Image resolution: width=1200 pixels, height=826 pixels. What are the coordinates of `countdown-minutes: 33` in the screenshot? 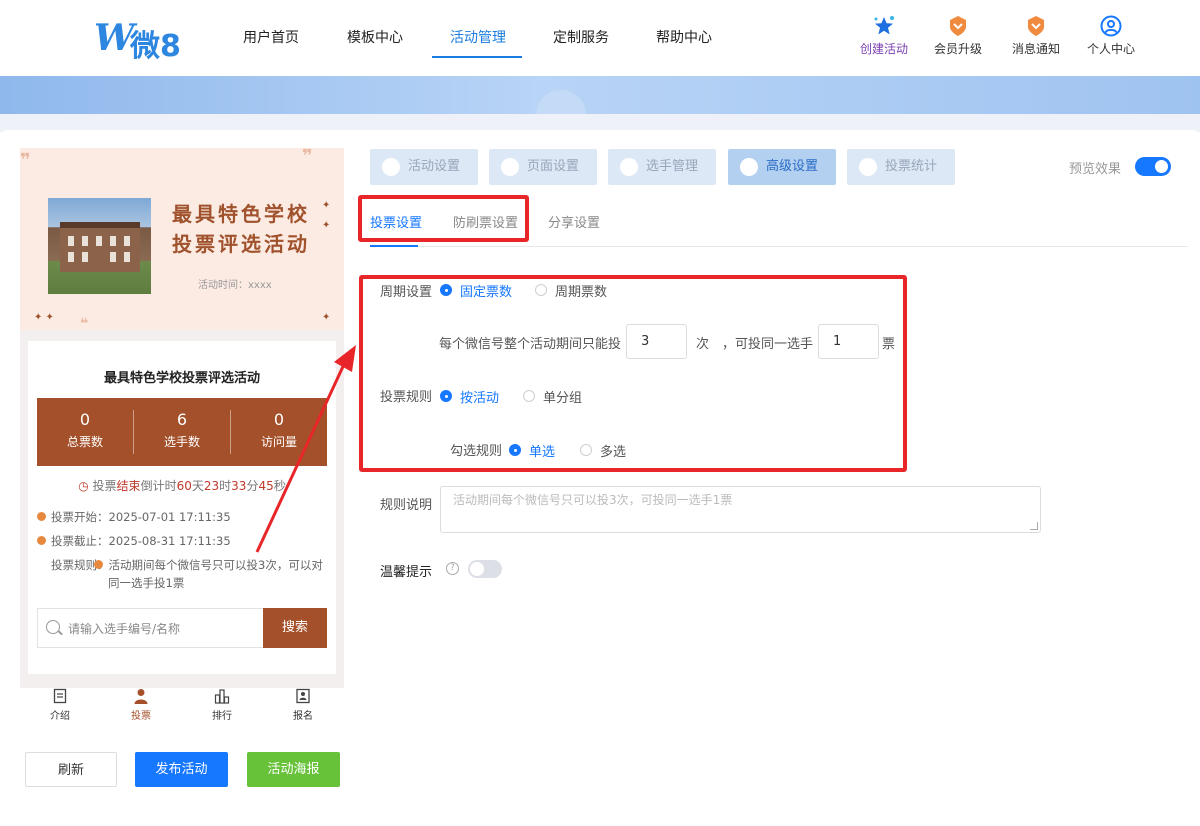 It's located at (239, 486).